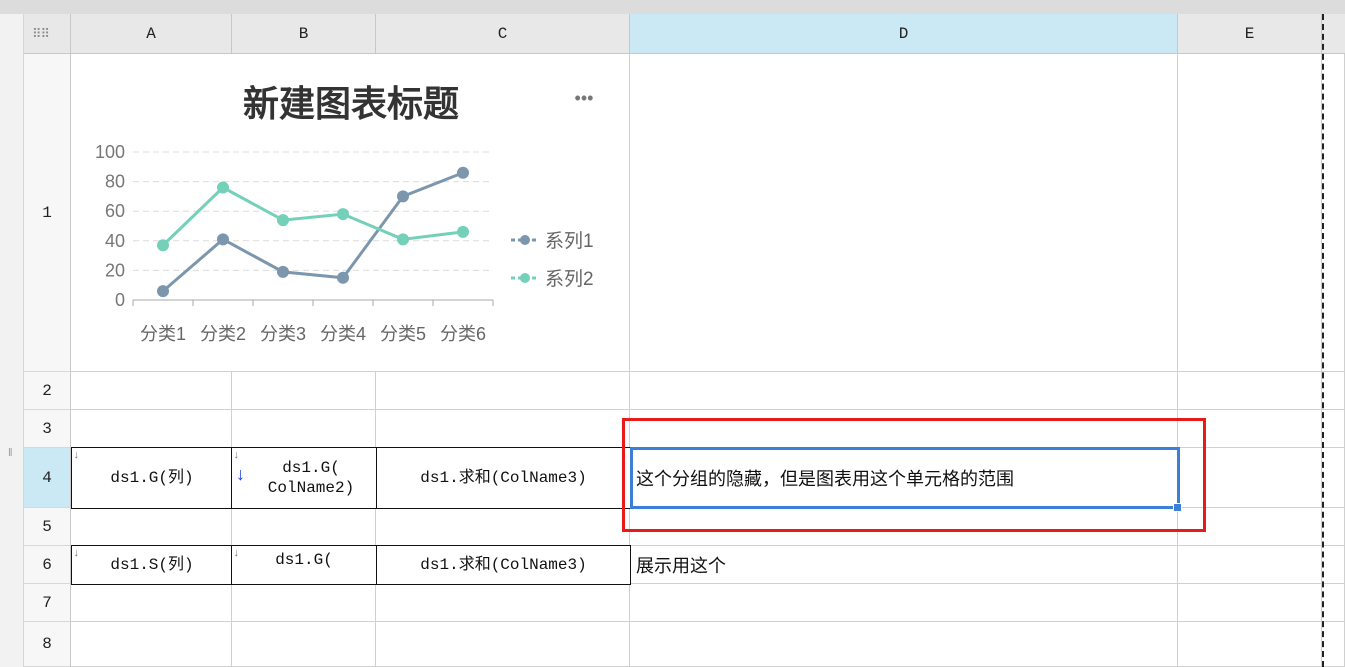 The height and width of the screenshot is (667, 1345). What do you see at coordinates (914, 475) in the screenshot?
I see `annotation-box` at bounding box center [914, 475].